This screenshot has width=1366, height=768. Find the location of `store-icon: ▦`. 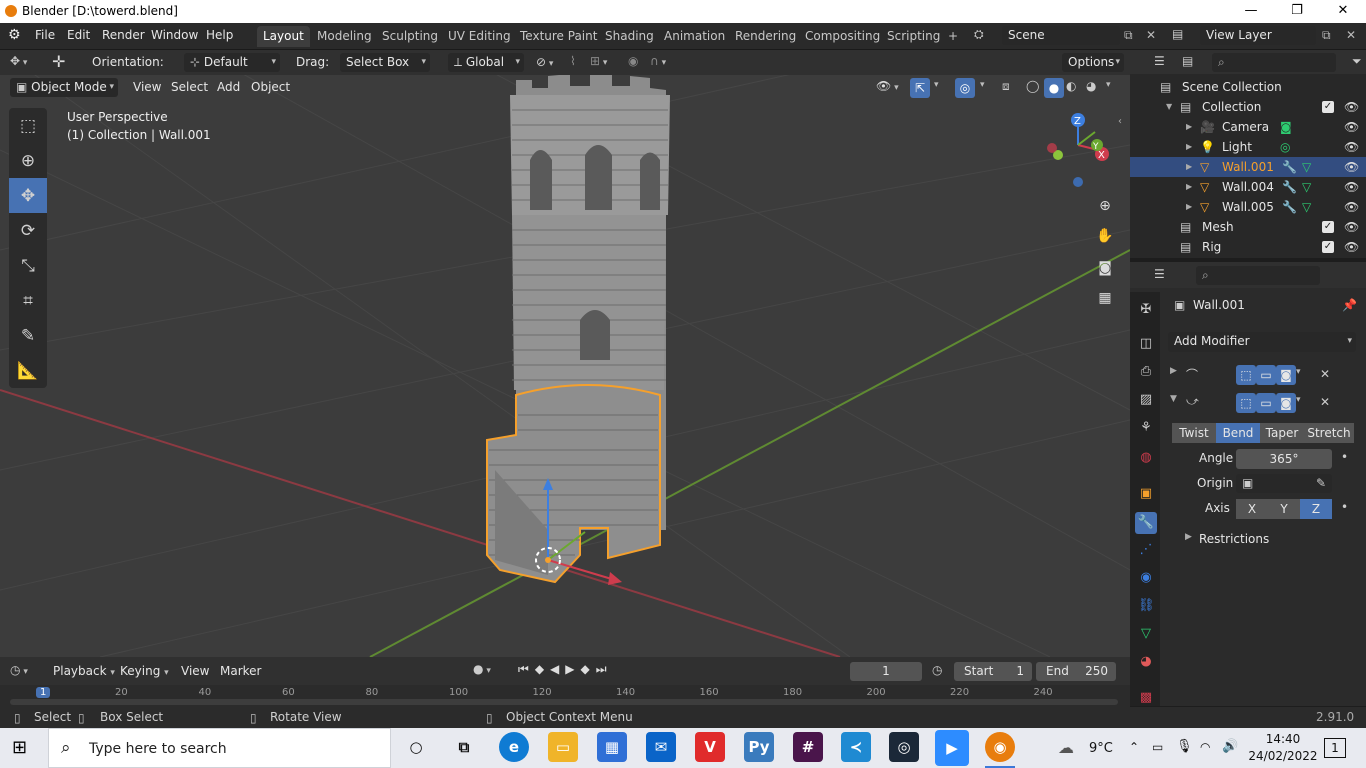

store-icon: ▦ is located at coordinates (612, 747).